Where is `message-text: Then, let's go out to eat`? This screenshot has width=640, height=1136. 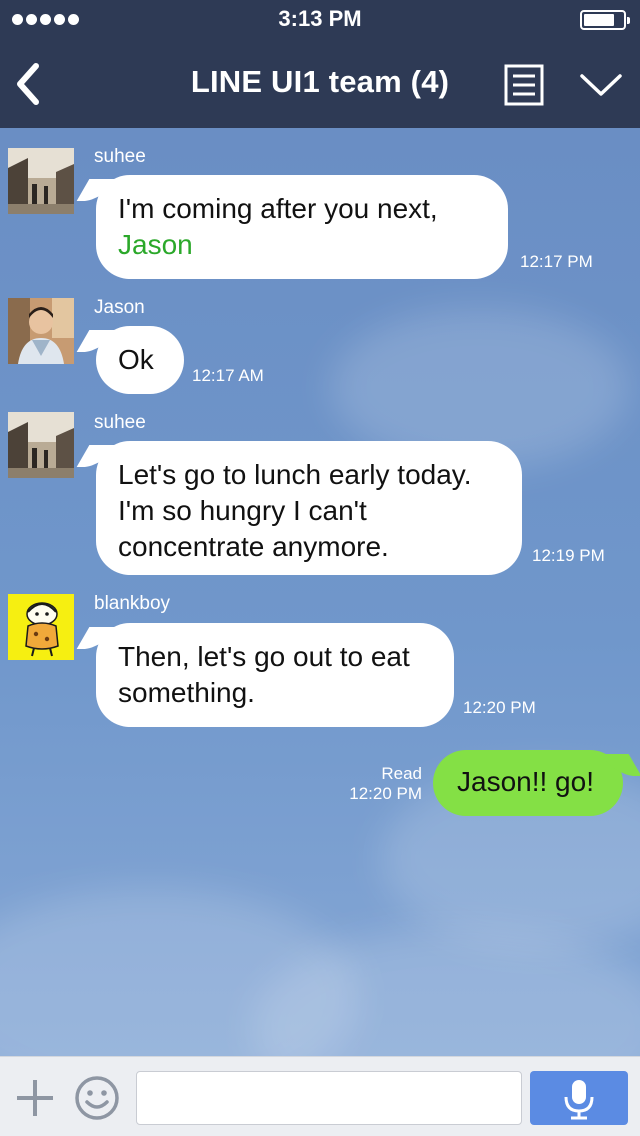 message-text: Then, let's go out to eat is located at coordinates (264, 656).